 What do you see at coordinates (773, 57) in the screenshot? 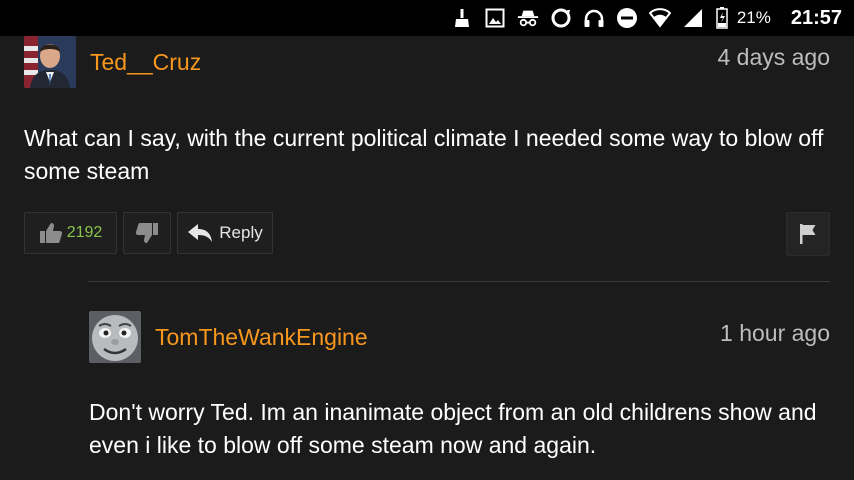
I see `timestamp: 4 days ago` at bounding box center [773, 57].